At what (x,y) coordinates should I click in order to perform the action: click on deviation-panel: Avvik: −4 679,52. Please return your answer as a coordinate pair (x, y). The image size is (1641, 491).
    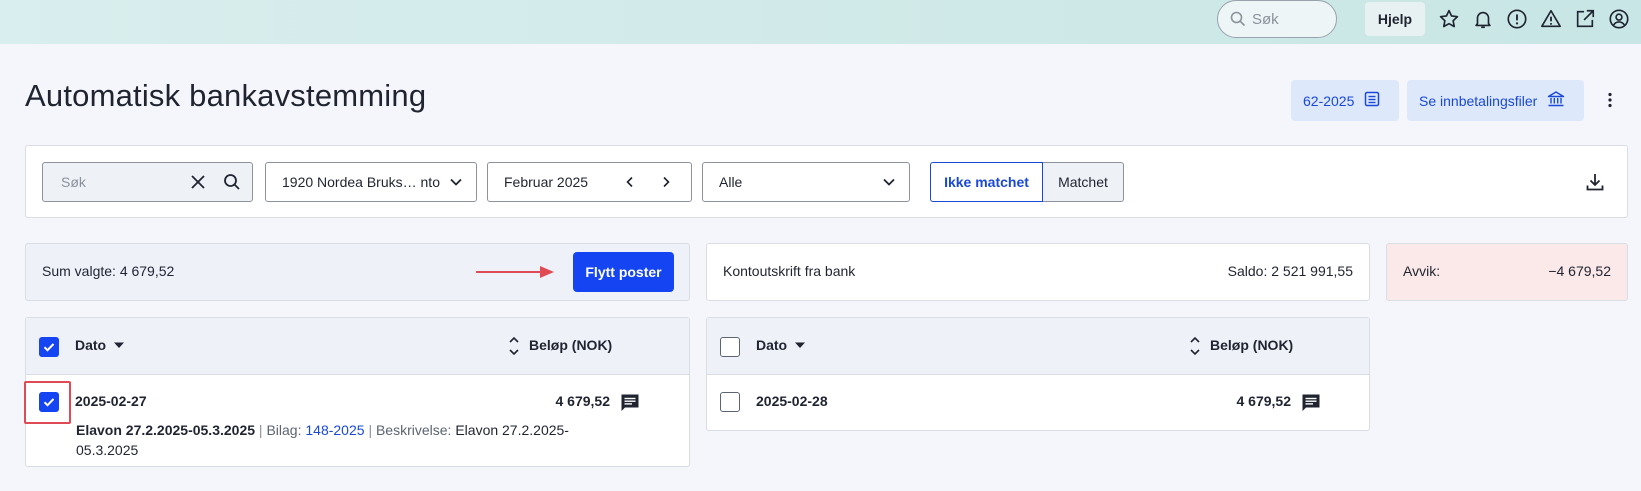
    Looking at the image, I should click on (1507, 272).